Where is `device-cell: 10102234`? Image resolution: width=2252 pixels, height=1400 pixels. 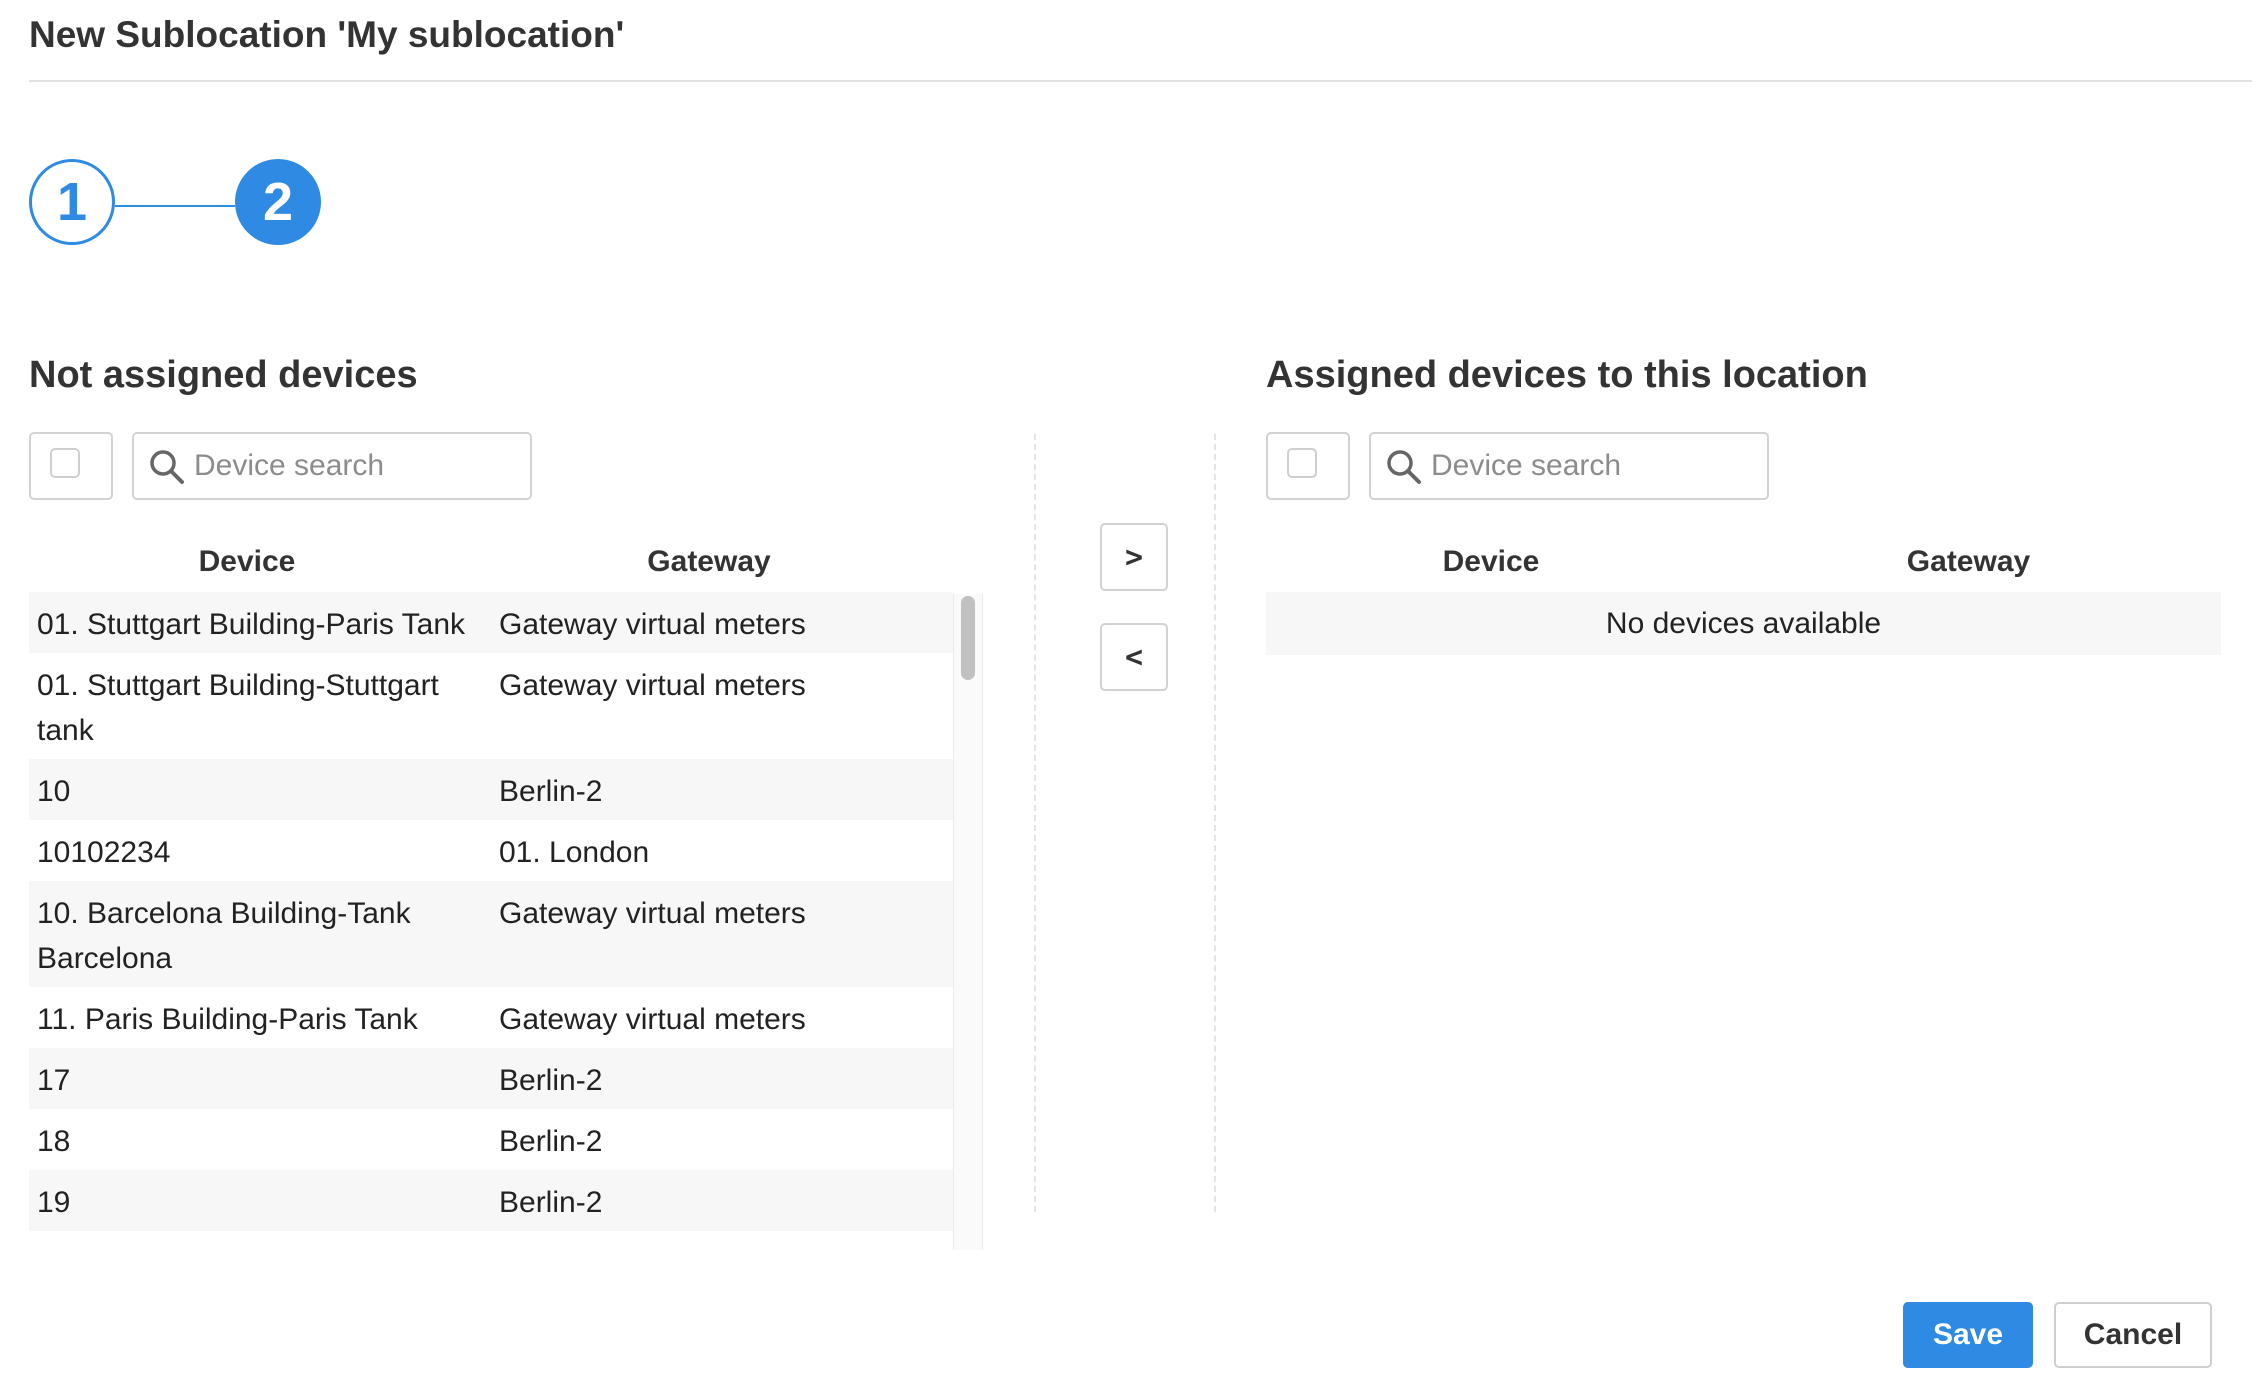 device-cell: 10102234 is located at coordinates (104, 852).